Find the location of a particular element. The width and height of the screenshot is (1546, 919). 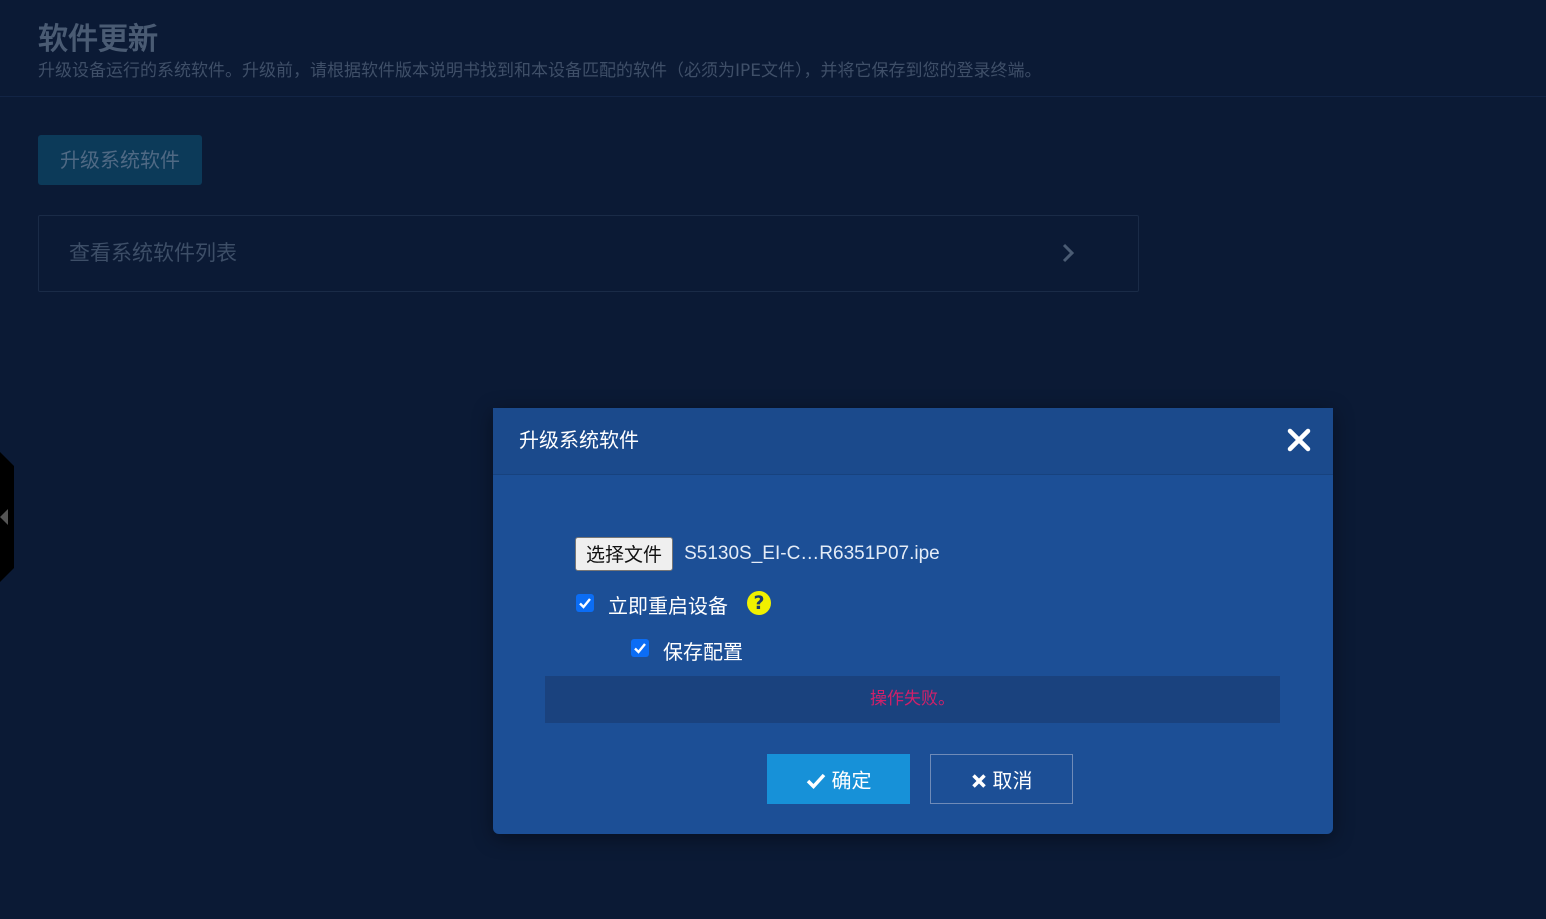

cancel-button: 取消 is located at coordinates (1001, 779).